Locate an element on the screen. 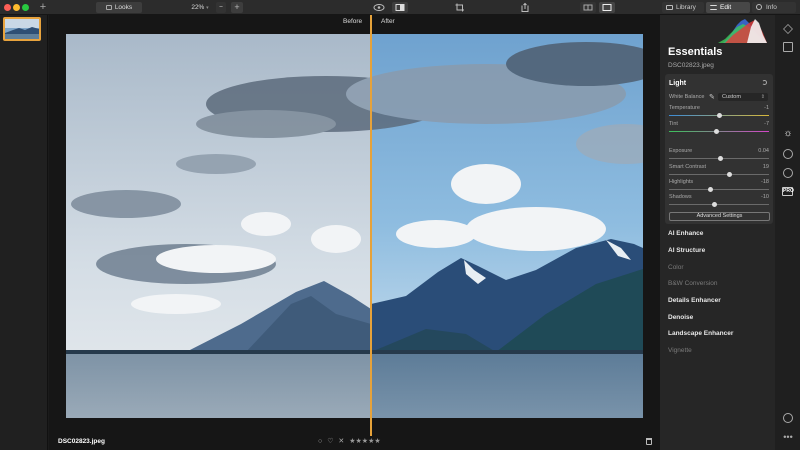 The height and width of the screenshot is (450, 800). zoom-in-button: + is located at coordinates (237, 7).